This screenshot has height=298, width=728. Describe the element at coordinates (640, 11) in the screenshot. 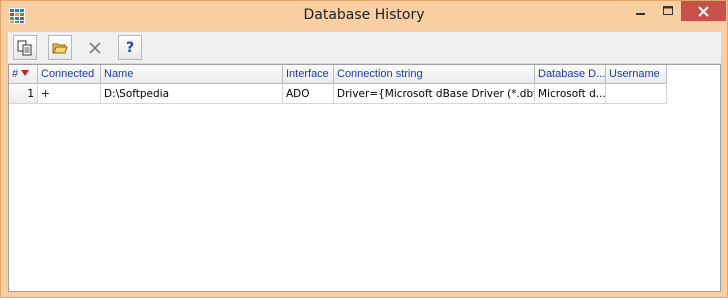

I see `minimize-button` at that location.